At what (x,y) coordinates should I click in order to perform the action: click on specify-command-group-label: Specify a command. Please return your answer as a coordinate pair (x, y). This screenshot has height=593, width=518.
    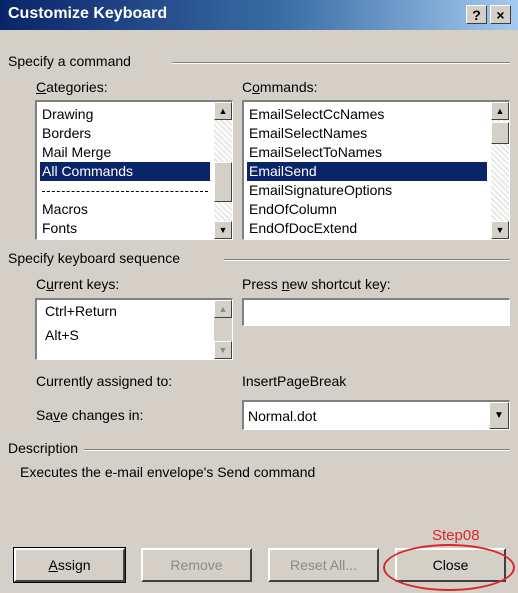
    Looking at the image, I should click on (69, 61).